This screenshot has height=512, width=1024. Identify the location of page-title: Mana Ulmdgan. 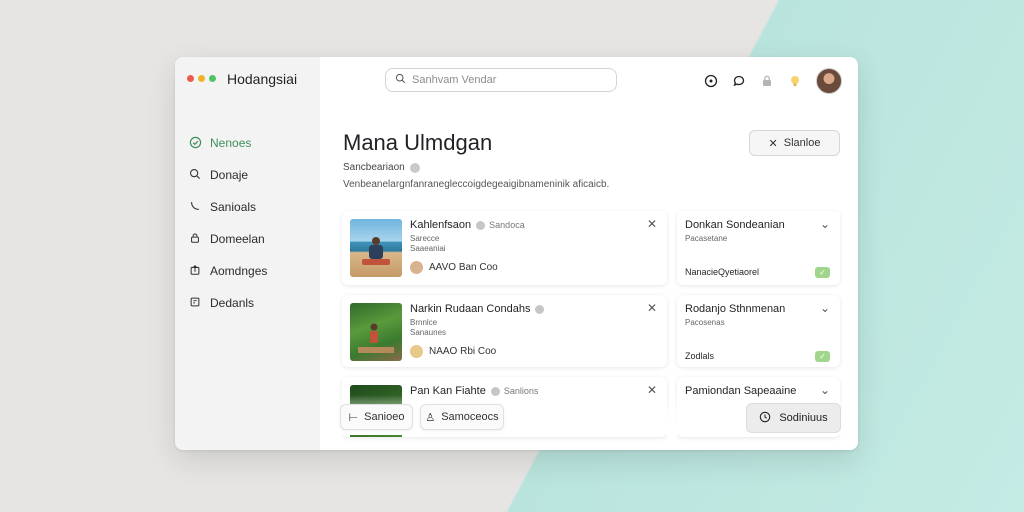
(418, 142).